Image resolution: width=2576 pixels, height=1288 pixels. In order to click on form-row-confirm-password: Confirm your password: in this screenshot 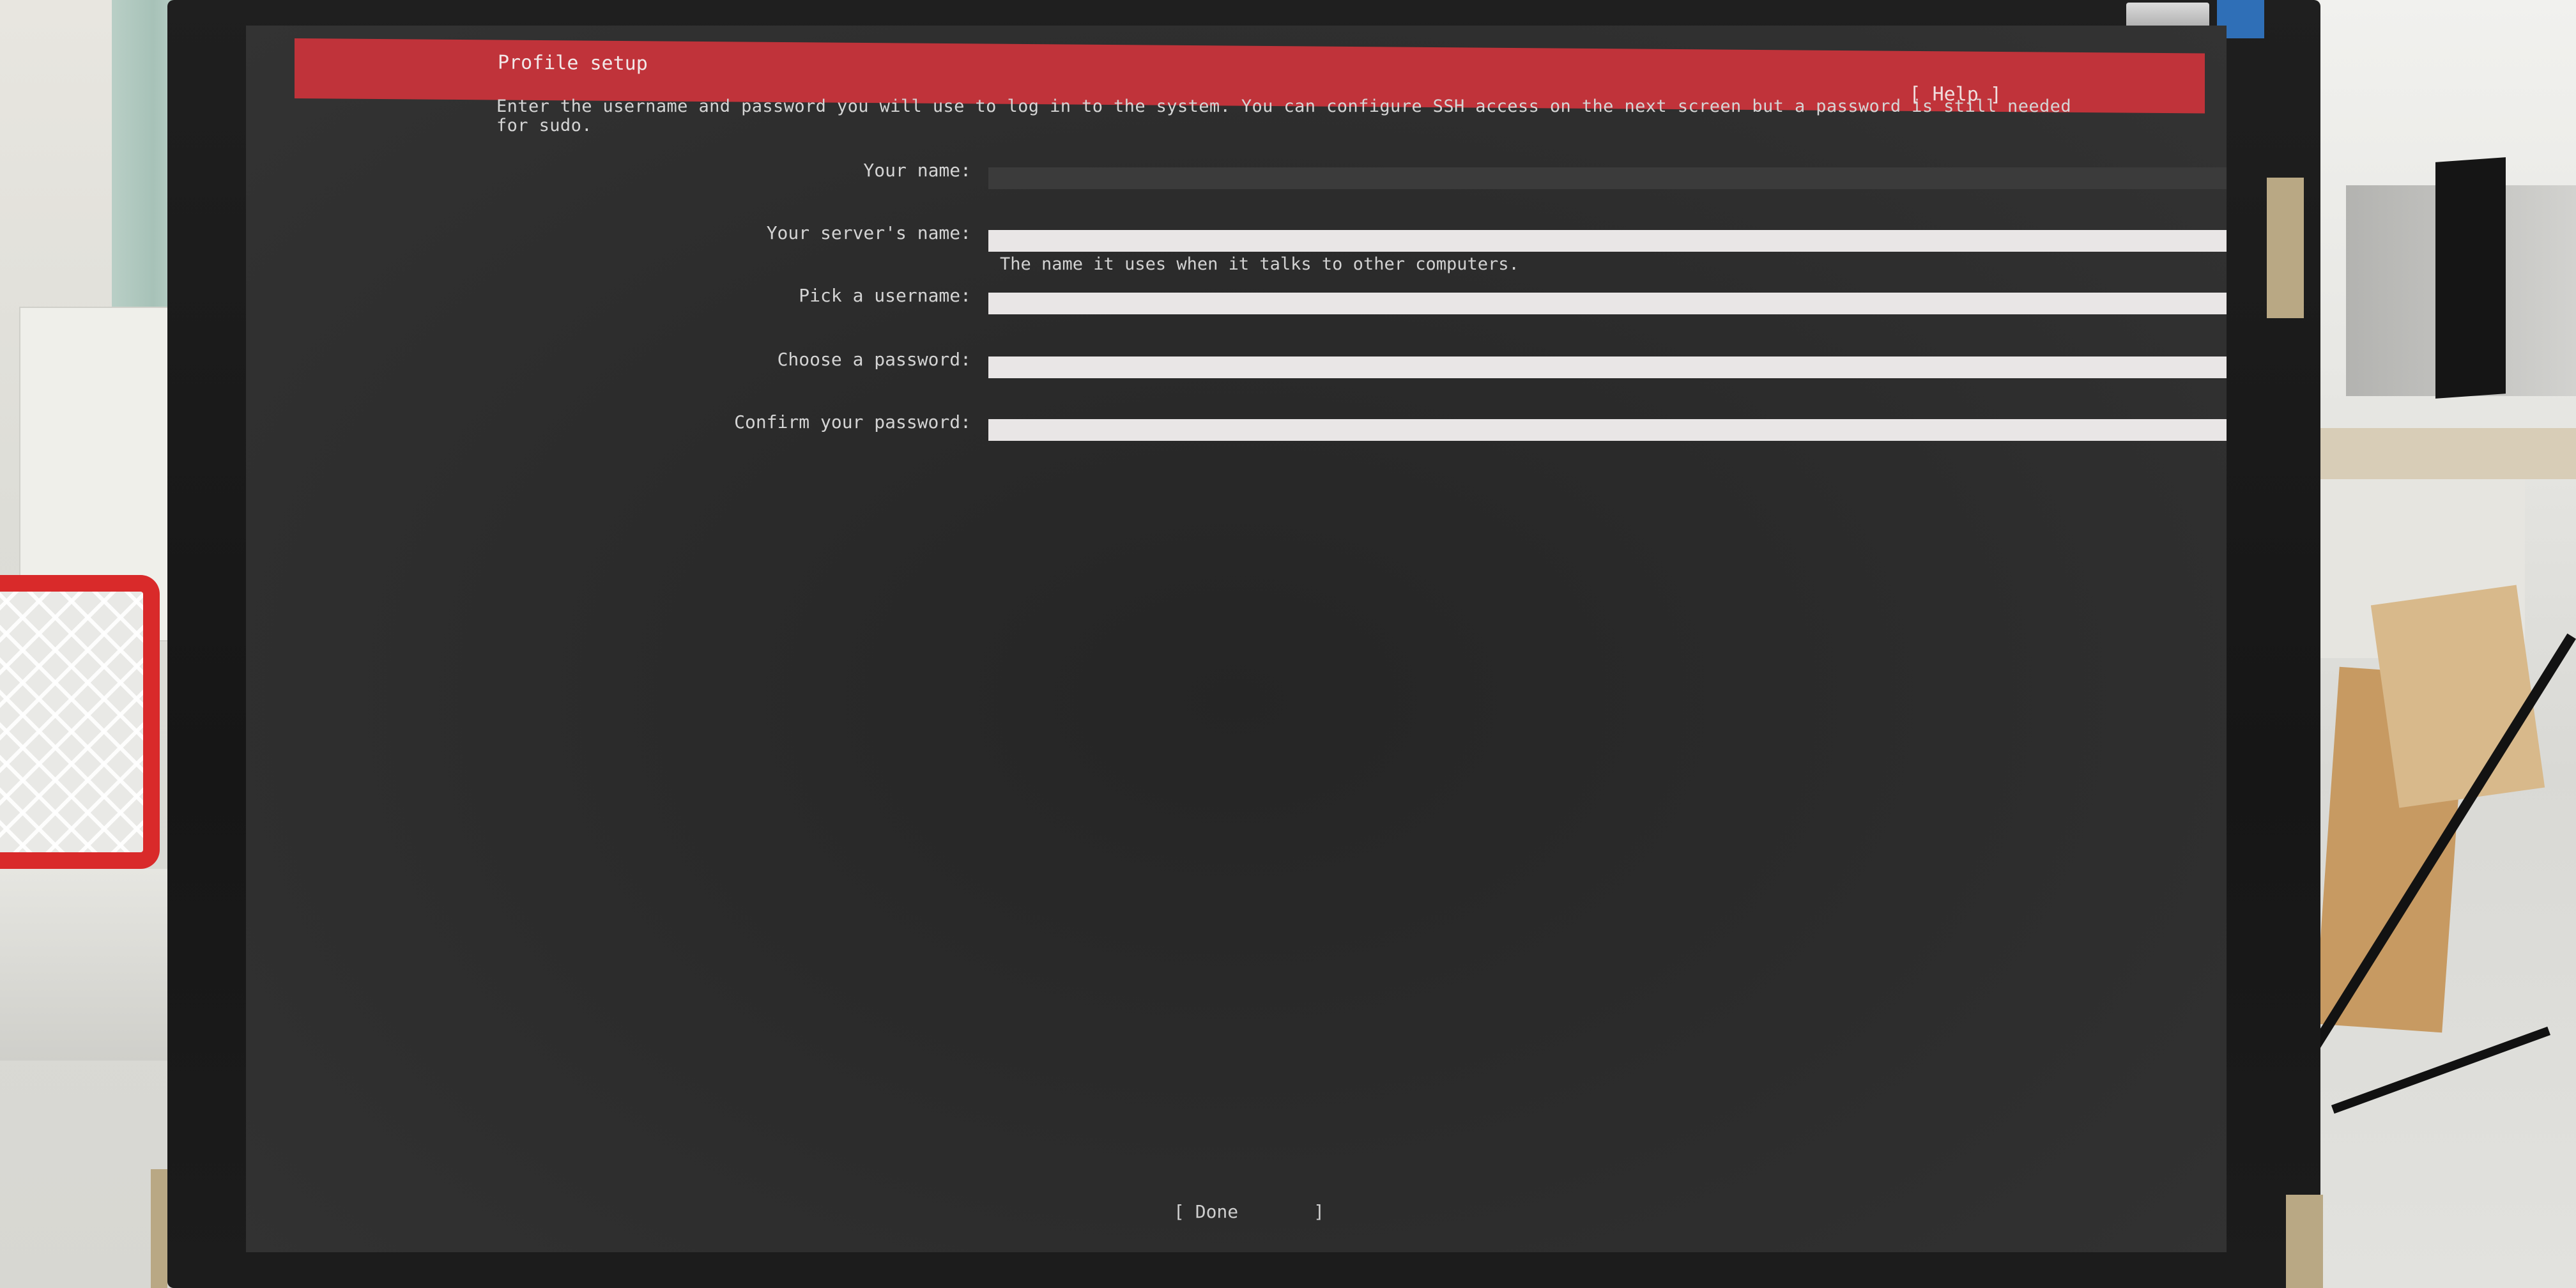, I will do `click(1236, 426)`.